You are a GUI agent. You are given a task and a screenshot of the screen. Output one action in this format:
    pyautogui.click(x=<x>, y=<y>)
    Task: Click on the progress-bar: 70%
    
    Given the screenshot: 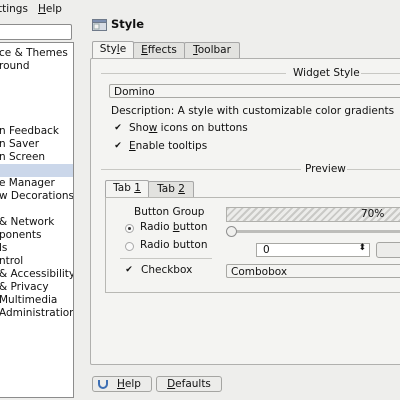 What is the action you would take?
    pyautogui.click(x=313, y=214)
    